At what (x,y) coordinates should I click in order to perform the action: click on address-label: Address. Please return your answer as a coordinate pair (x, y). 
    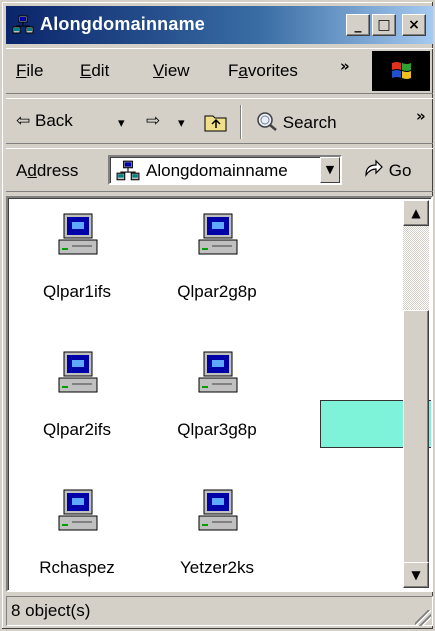
    Looking at the image, I should click on (47, 170).